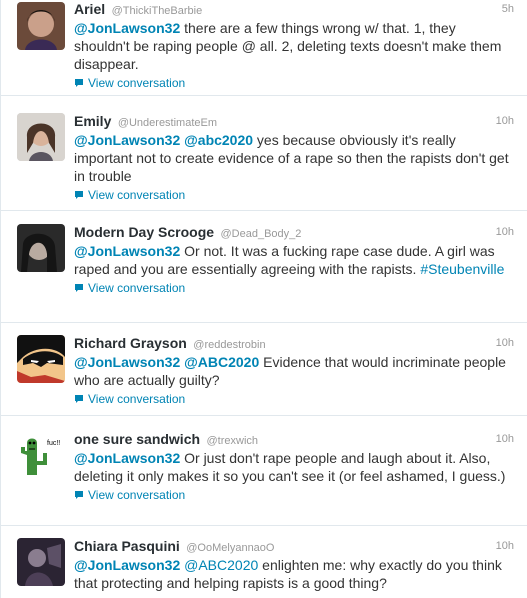 The width and height of the screenshot is (527, 598). What do you see at coordinates (294, 9) in the screenshot?
I see `tweet-header: Ariel @ThickiTheBarbie 5h` at bounding box center [294, 9].